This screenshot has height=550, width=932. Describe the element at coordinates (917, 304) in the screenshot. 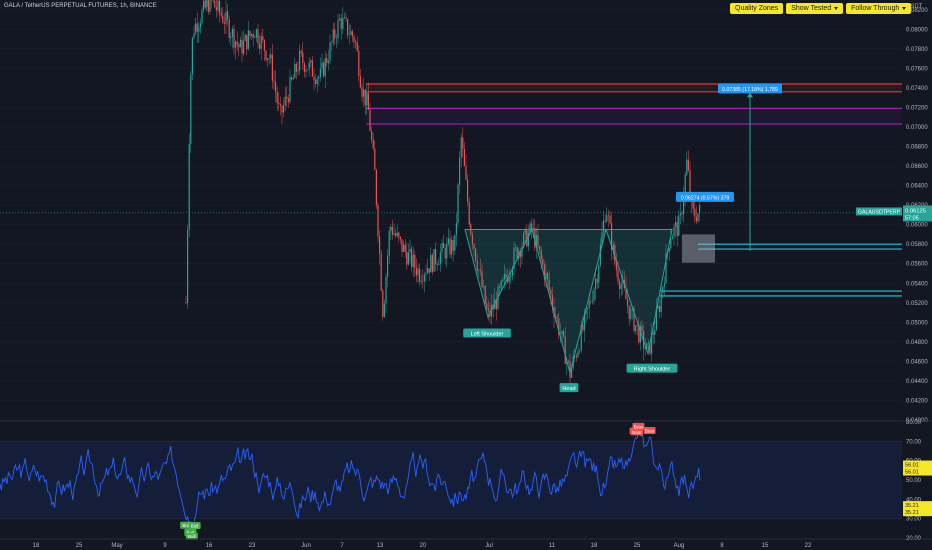

I see `price-tick-label: 0.05200` at that location.